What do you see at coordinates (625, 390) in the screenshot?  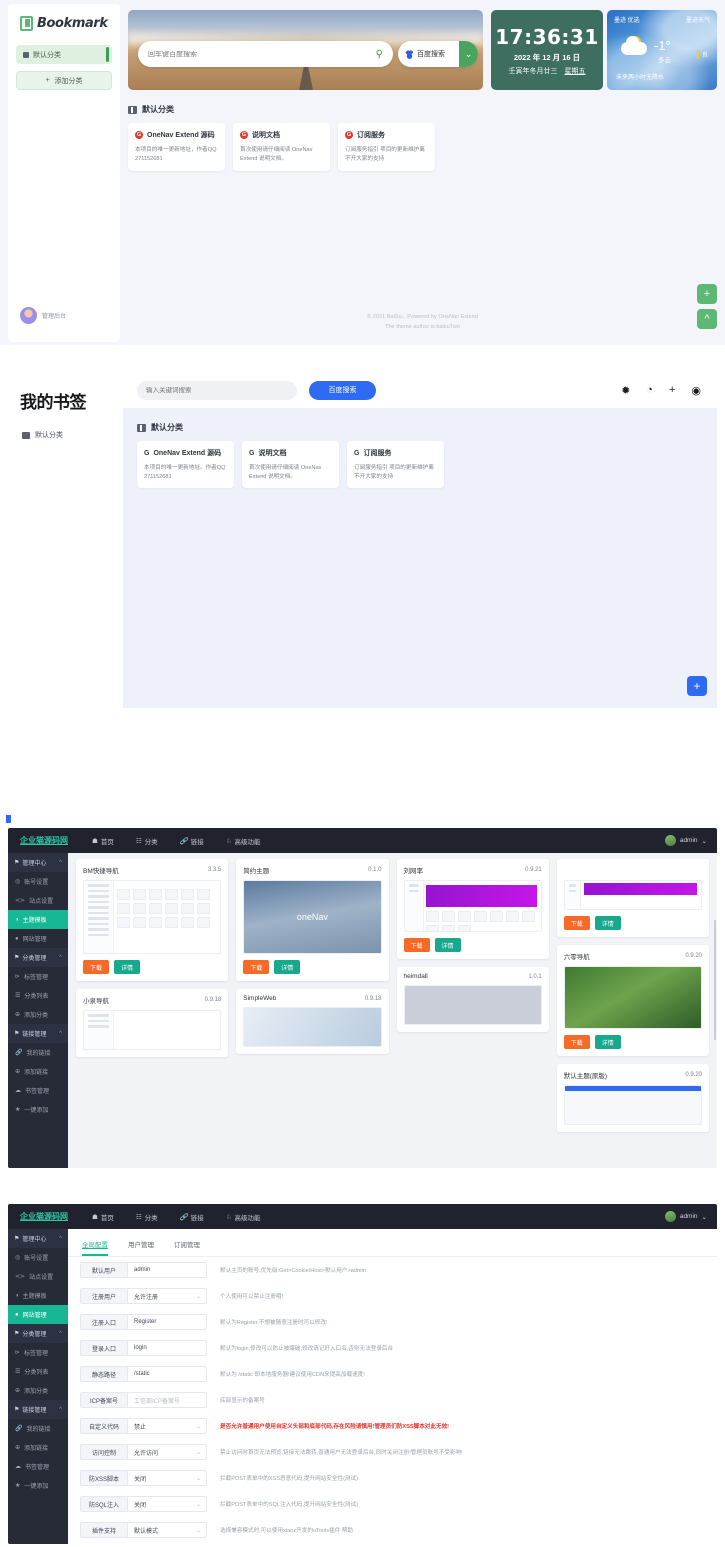 I see `magic-wand-icon: ✹` at bounding box center [625, 390].